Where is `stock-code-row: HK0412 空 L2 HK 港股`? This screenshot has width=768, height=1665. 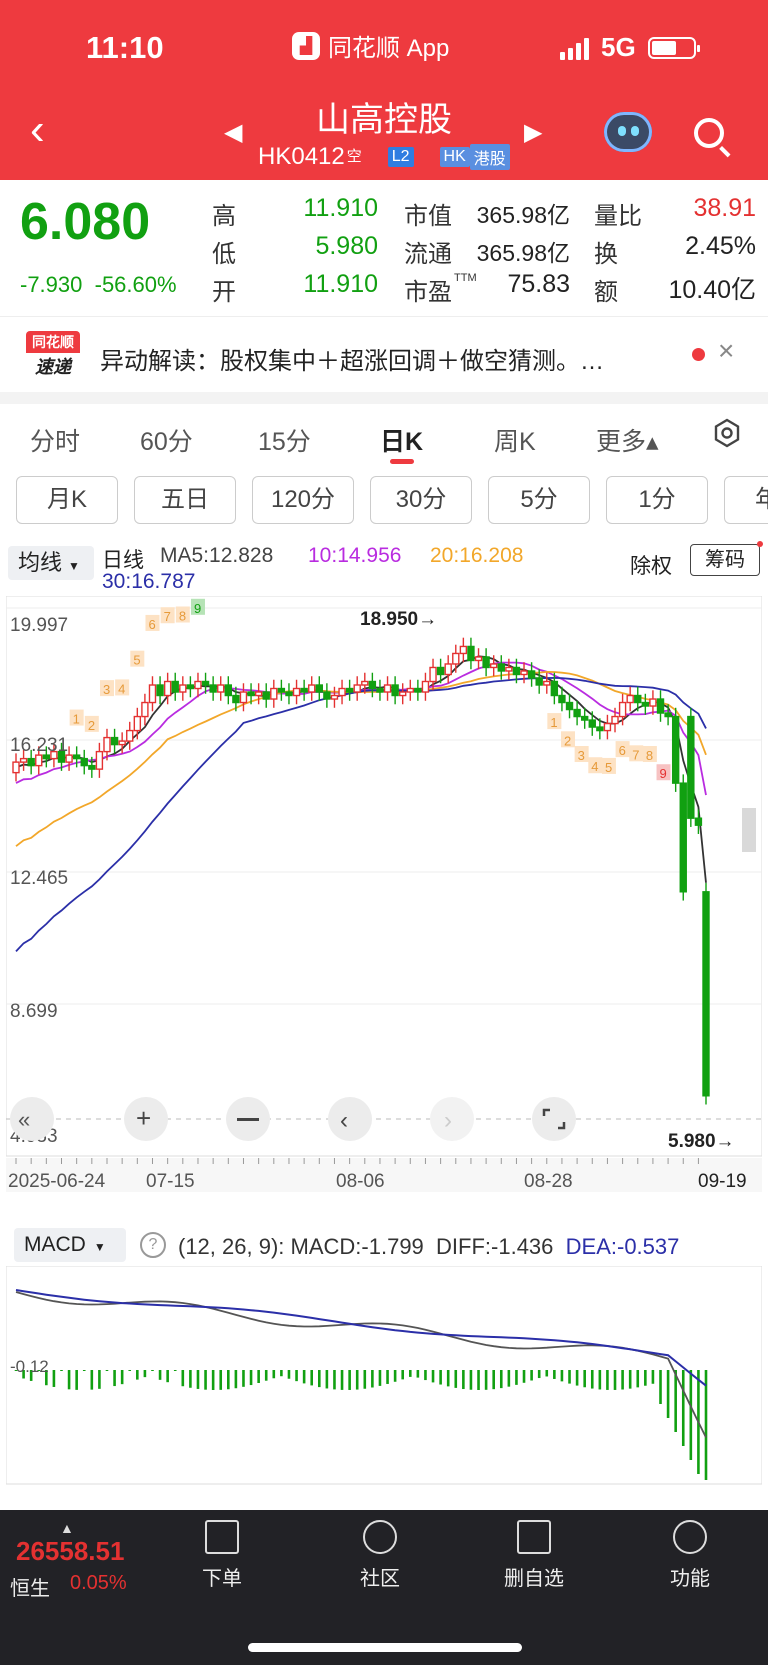 stock-code-row: HK0412 空 L2 HK 港股 is located at coordinates (384, 157).